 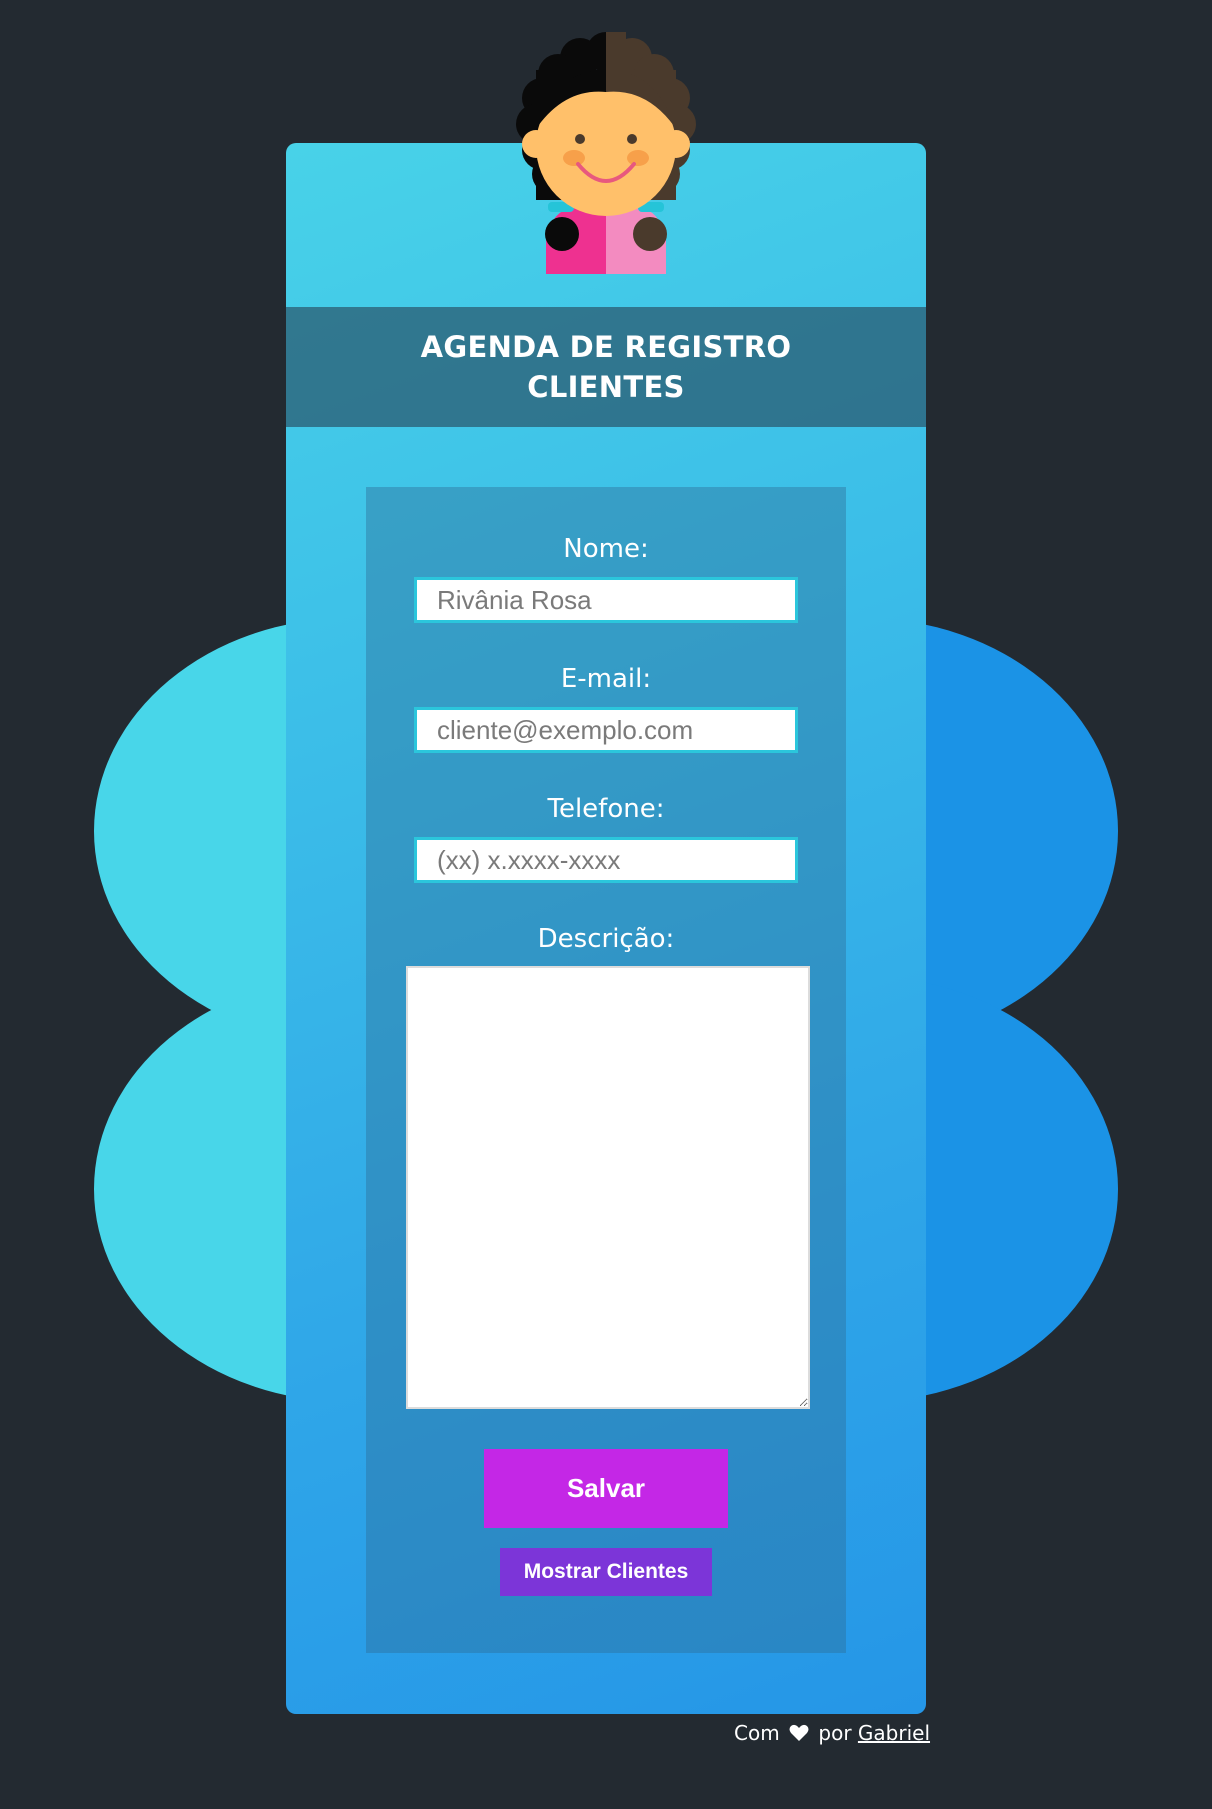 I want to click on footer-credit: Com por Gabriel, so click(x=832, y=1733).